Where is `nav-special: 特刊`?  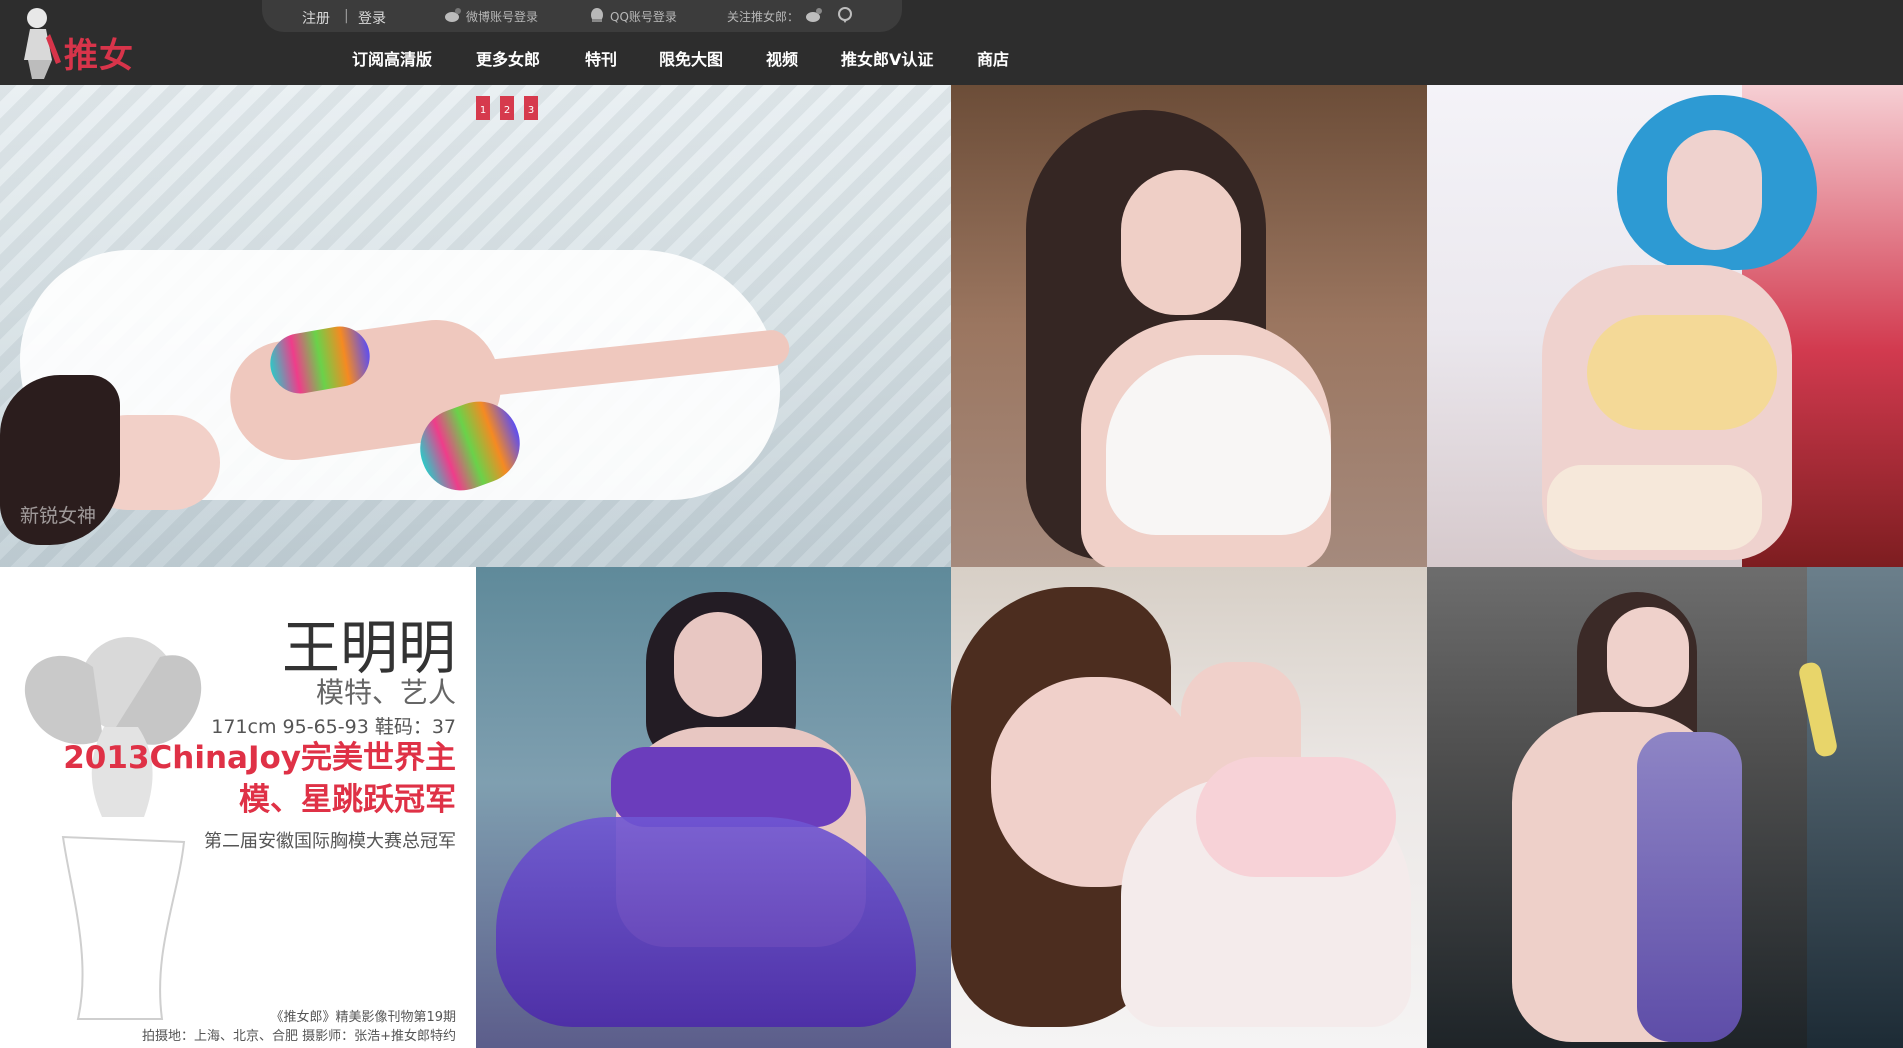
nav-special: 特刊 is located at coordinates (601, 58).